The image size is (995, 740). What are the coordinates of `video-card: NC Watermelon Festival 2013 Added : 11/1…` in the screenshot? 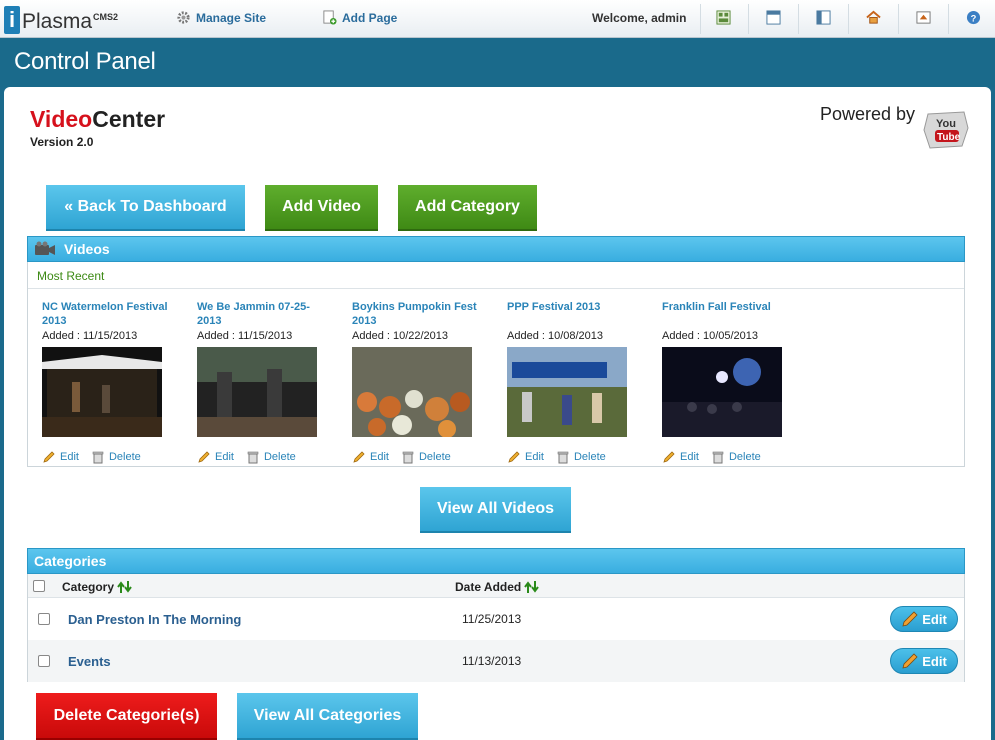 It's located at (107, 382).